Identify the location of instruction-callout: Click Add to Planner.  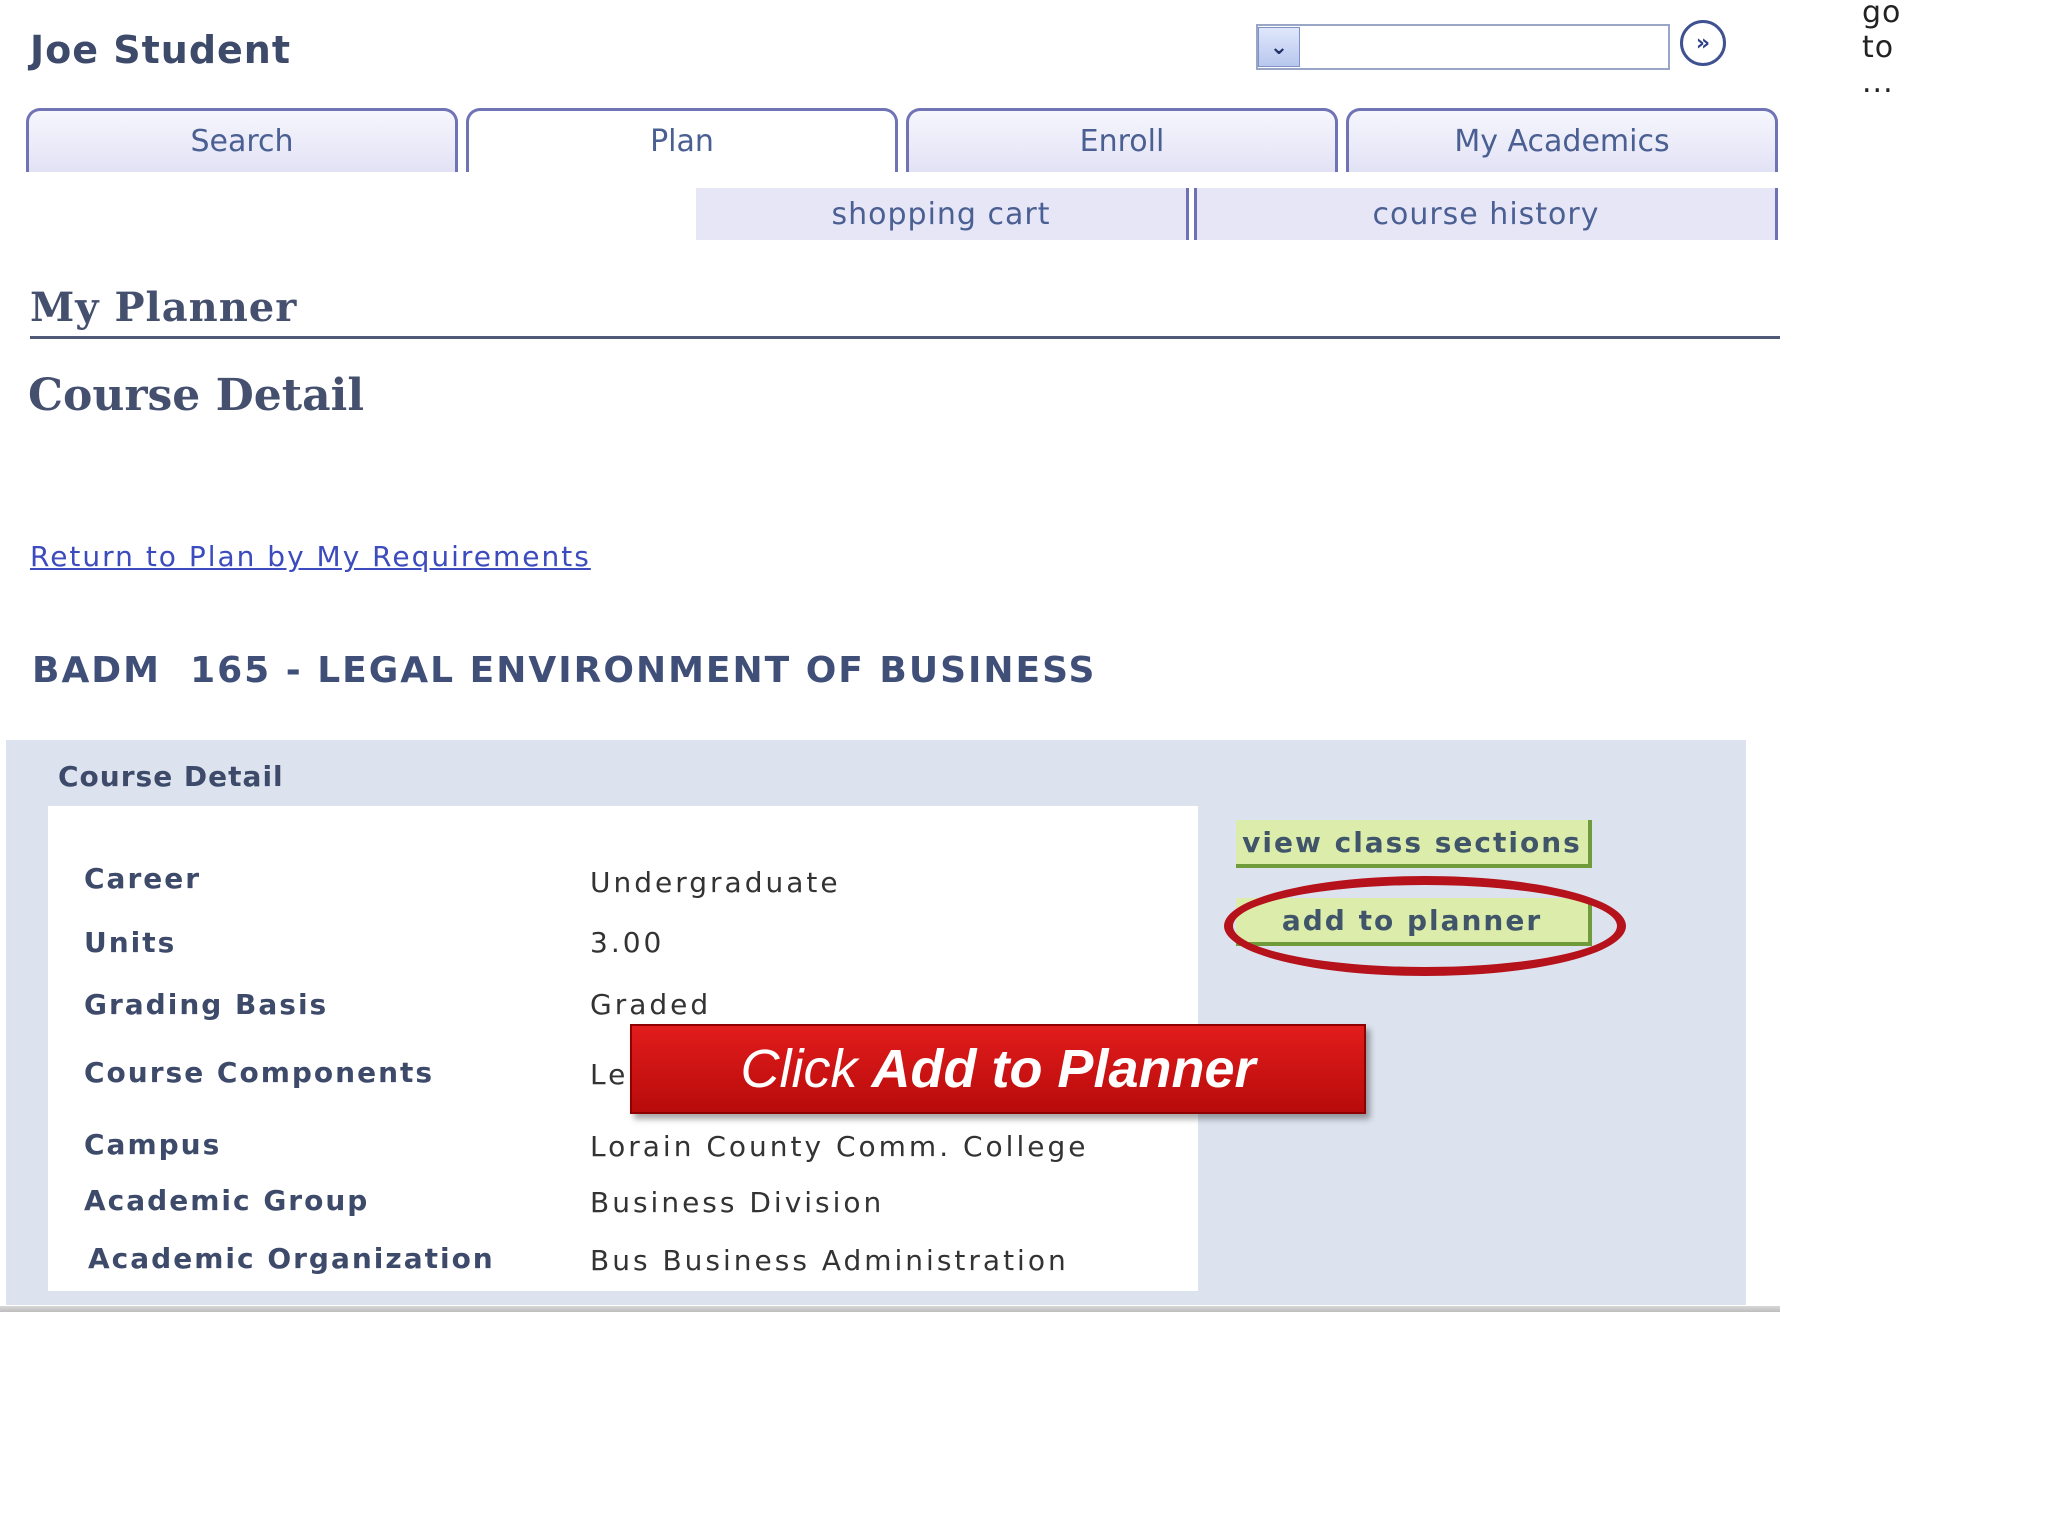
(998, 1069).